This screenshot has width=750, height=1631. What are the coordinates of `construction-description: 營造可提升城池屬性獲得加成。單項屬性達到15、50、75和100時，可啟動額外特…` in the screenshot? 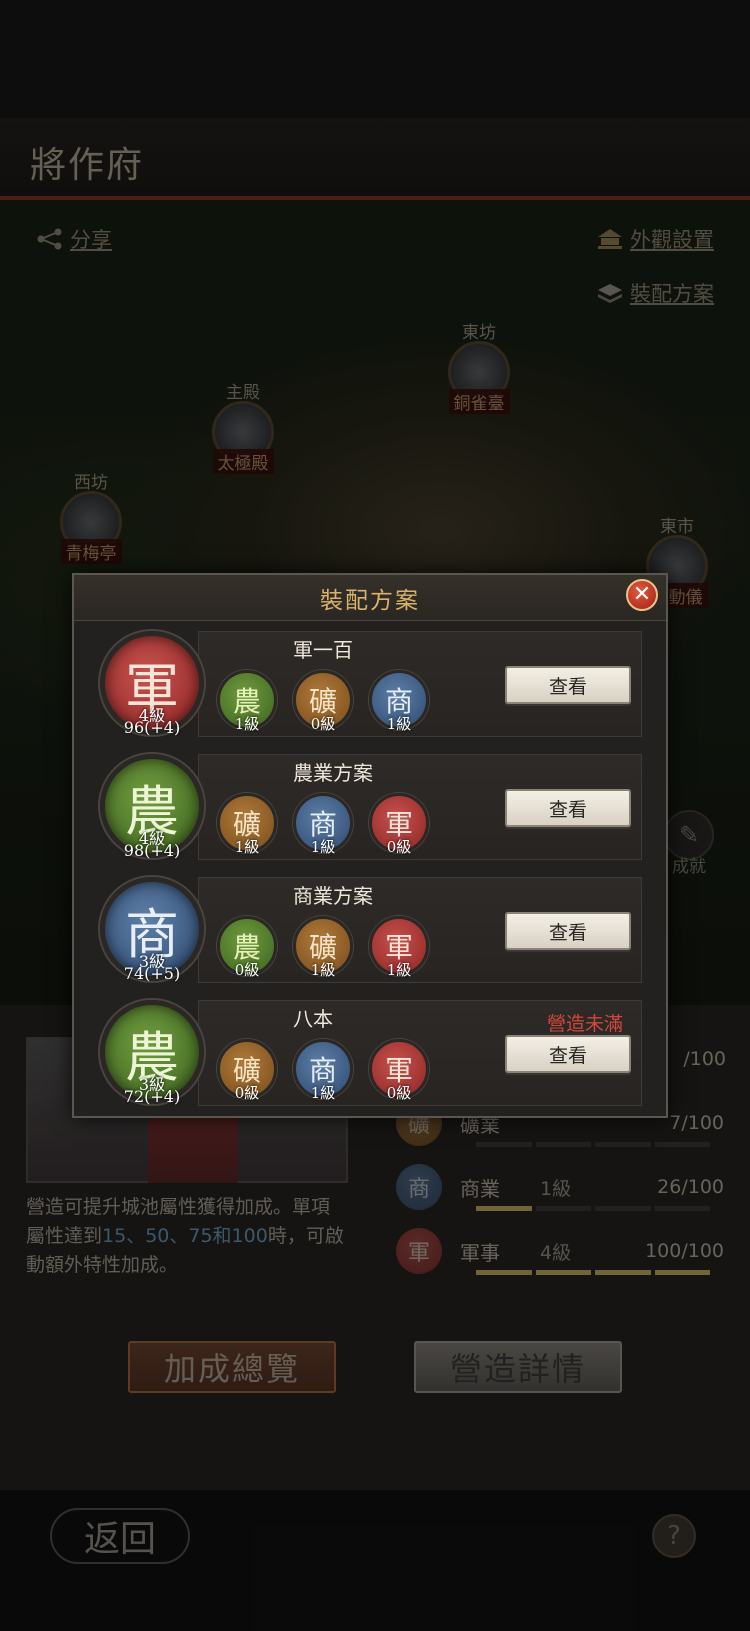 It's located at (186, 1236).